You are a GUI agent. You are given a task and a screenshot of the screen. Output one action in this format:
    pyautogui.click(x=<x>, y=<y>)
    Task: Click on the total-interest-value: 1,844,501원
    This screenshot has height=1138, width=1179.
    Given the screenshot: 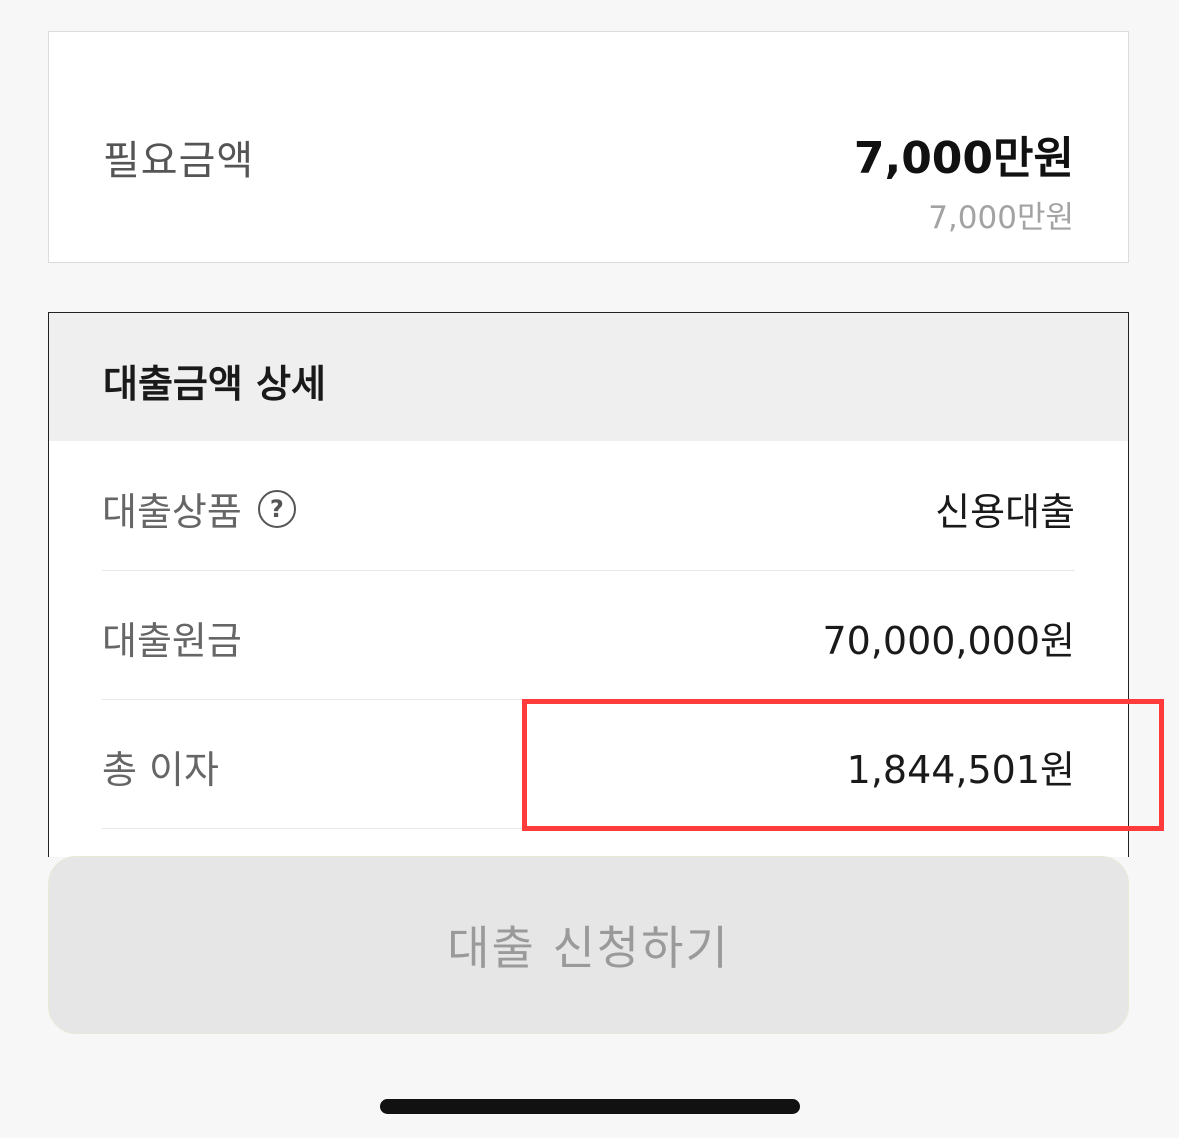 What is the action you would take?
    pyautogui.click(x=960, y=770)
    